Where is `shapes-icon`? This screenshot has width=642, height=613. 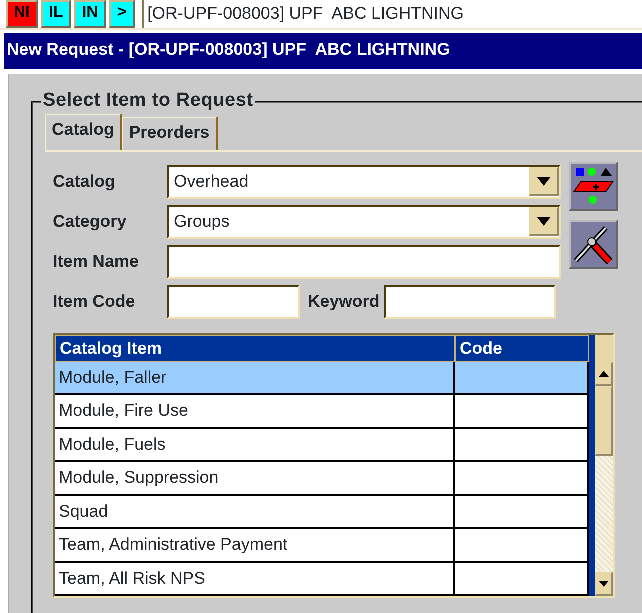
shapes-icon is located at coordinates (593, 186).